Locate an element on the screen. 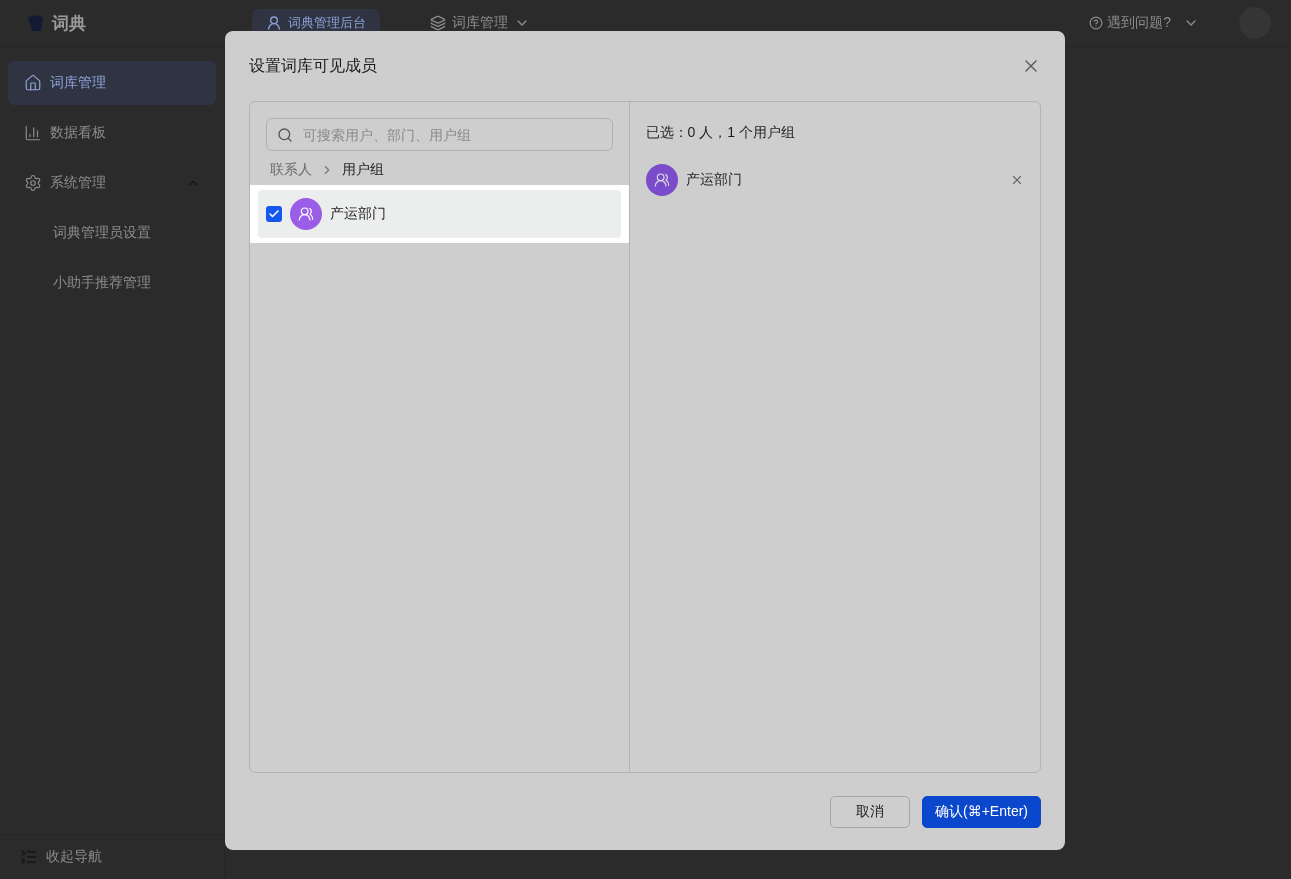  sidebar-item: 词典管理员设置 is located at coordinates (112, 233).